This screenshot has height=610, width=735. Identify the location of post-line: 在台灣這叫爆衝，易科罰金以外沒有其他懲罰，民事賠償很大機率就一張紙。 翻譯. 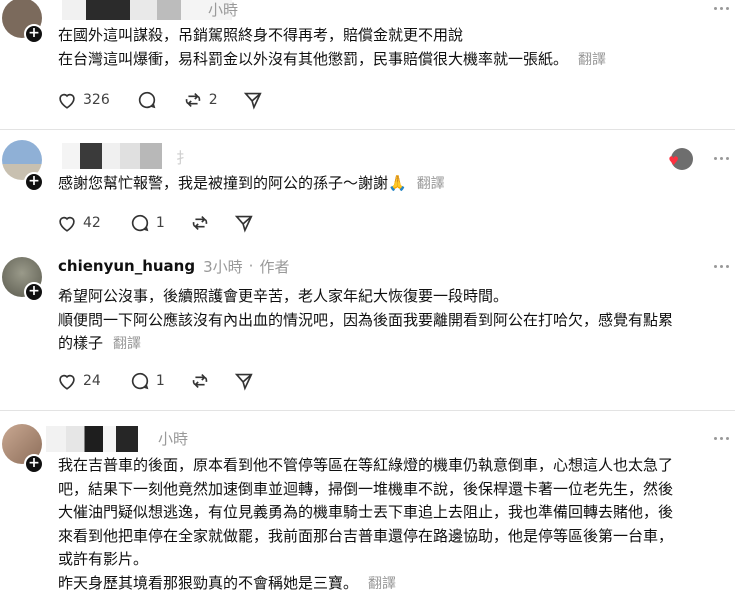
(332, 58).